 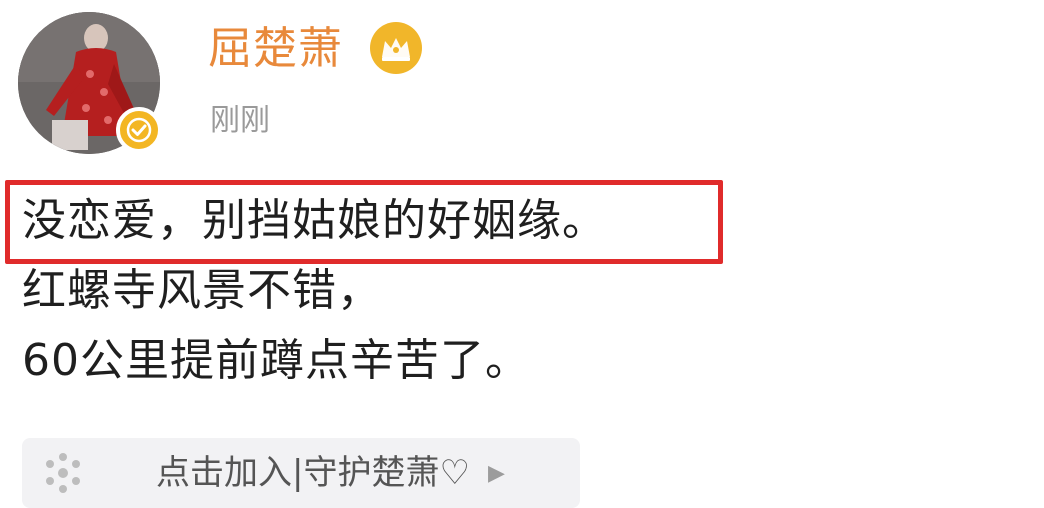 What do you see at coordinates (63, 473) in the screenshot?
I see `sparkle-icon` at bounding box center [63, 473].